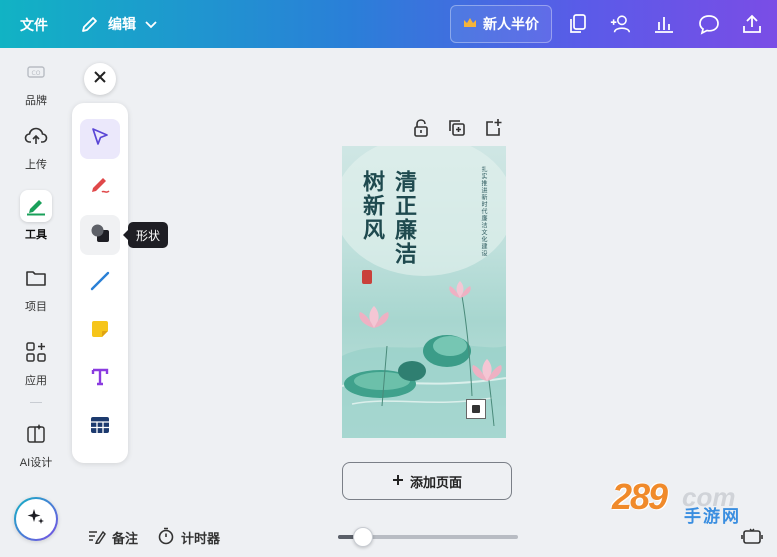 The image size is (777, 557). Describe the element at coordinates (752, 537) in the screenshot. I see `present-icon` at that location.